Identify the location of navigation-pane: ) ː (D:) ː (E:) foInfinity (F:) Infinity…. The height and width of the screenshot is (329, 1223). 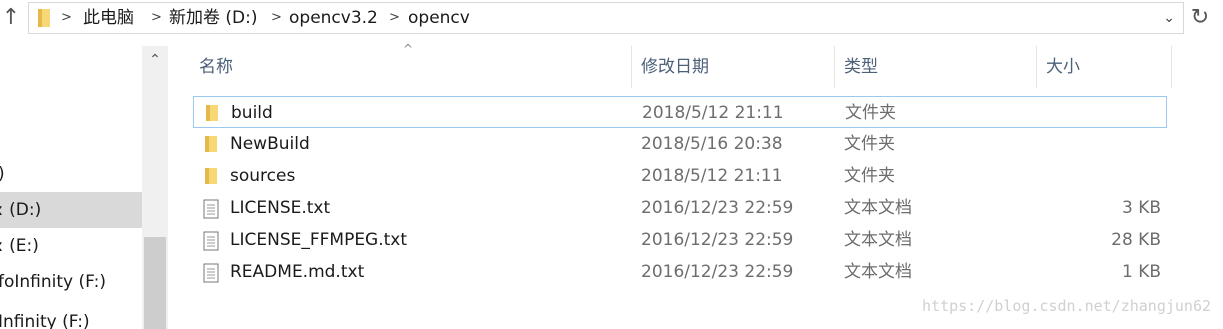
(71, 187).